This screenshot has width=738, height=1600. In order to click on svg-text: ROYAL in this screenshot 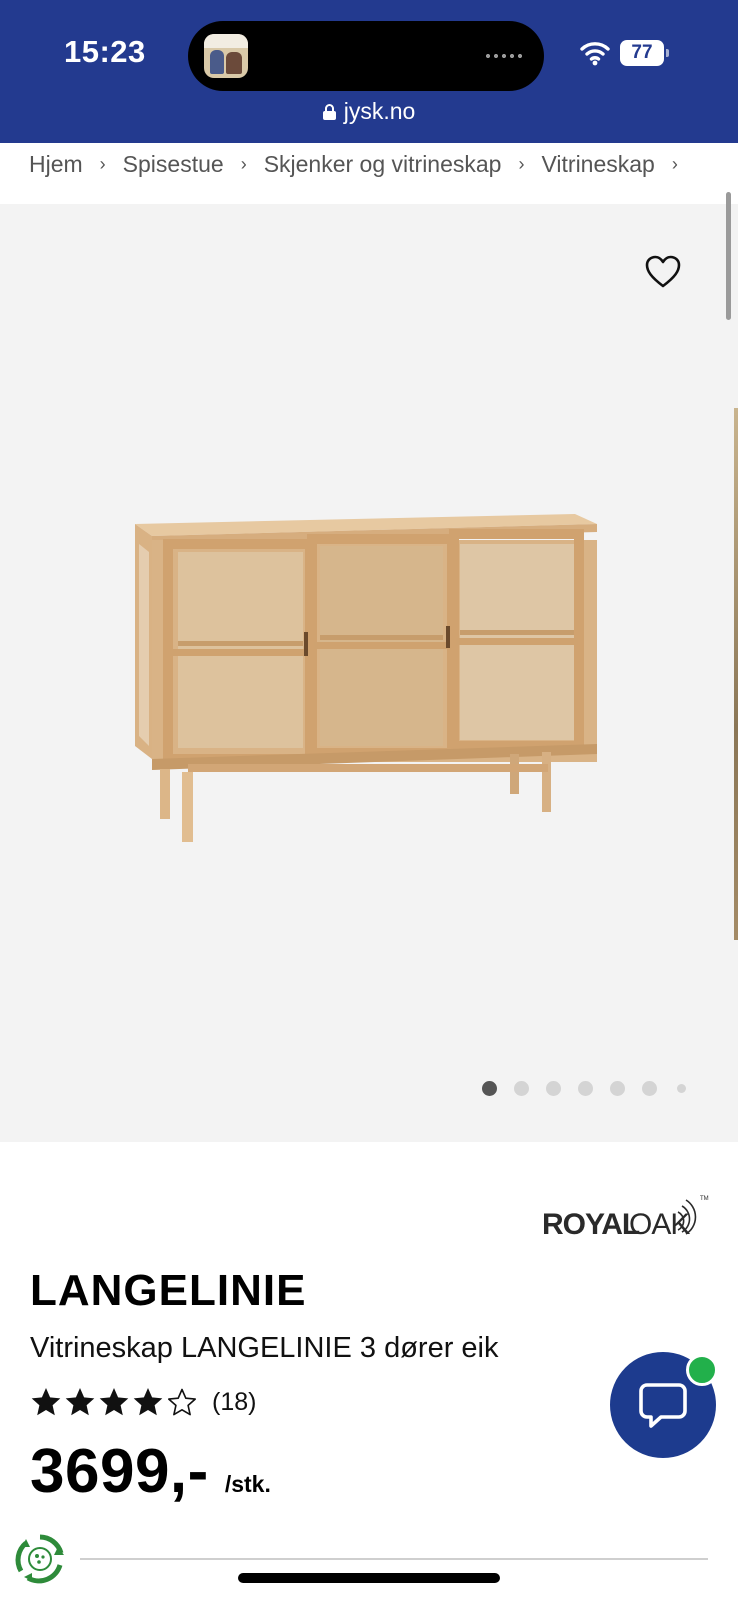, I will do `click(591, 1224)`.